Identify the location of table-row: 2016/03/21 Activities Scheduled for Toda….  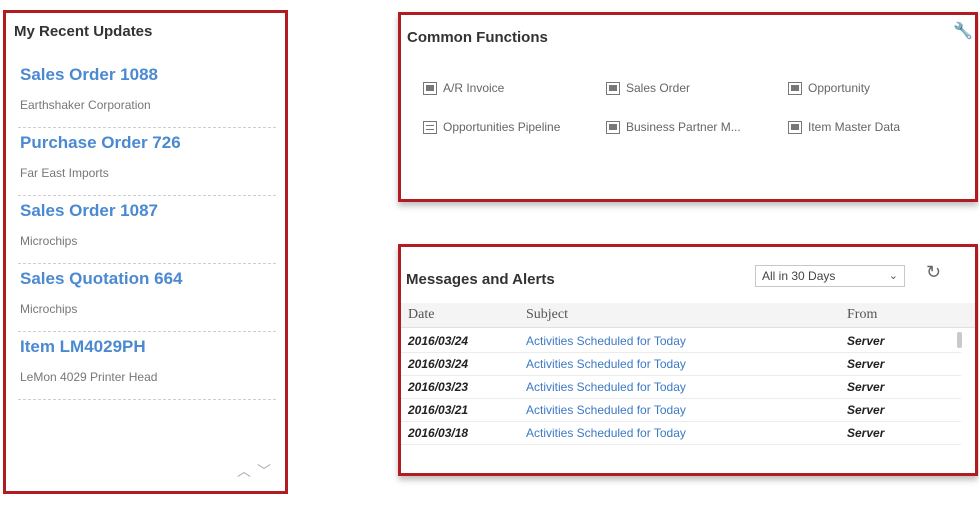
(681, 410).